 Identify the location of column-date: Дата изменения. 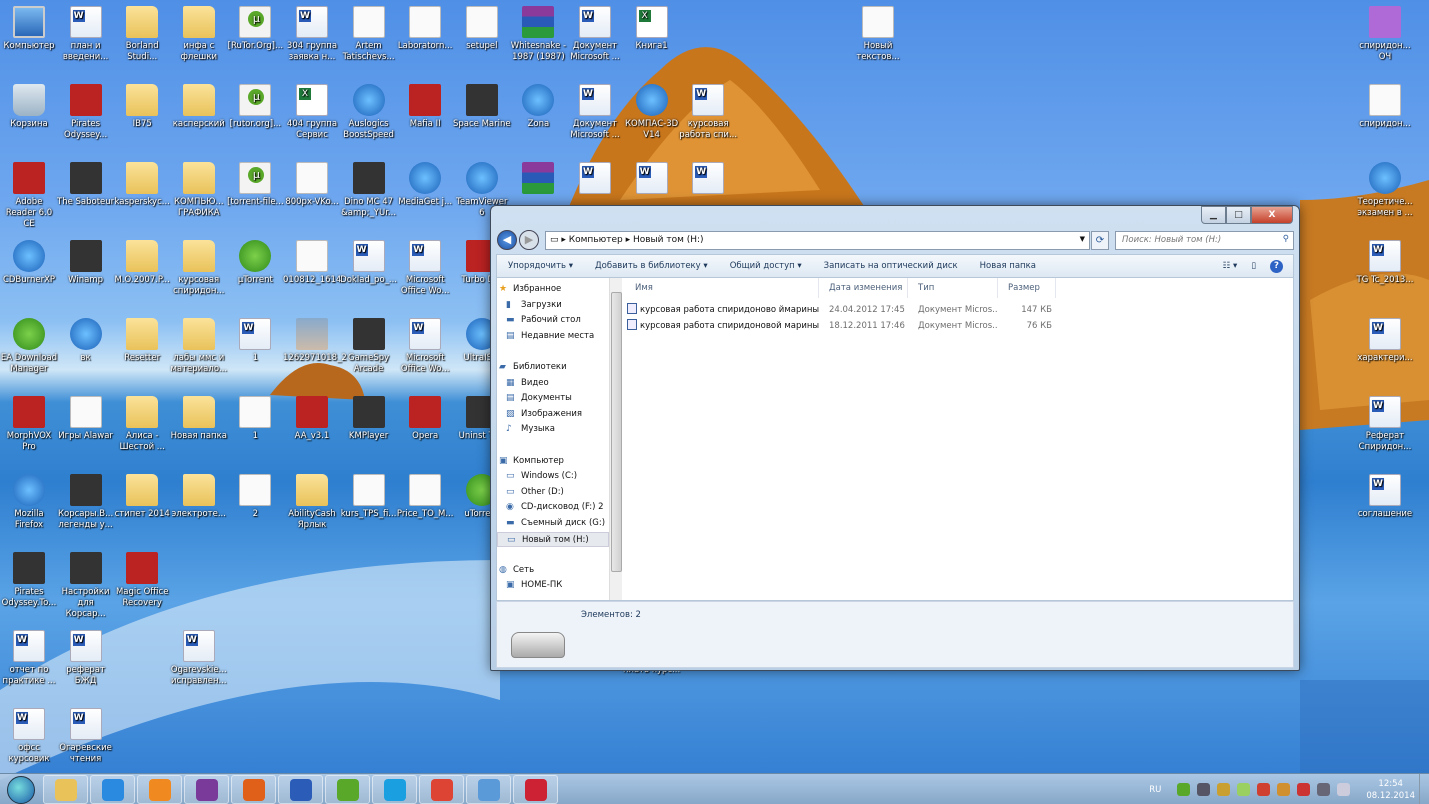
(863, 288).